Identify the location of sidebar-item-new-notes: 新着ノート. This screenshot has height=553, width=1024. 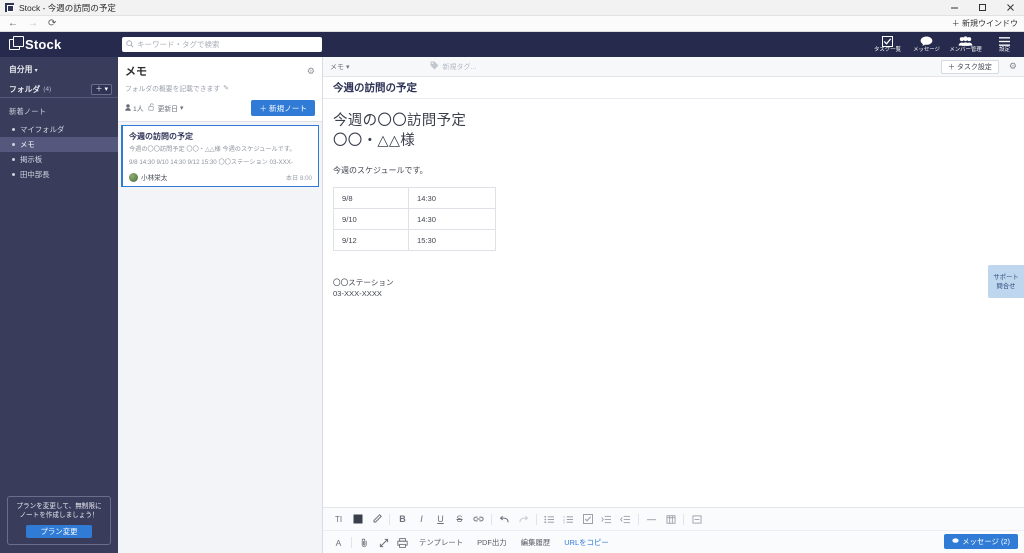
(59, 112).